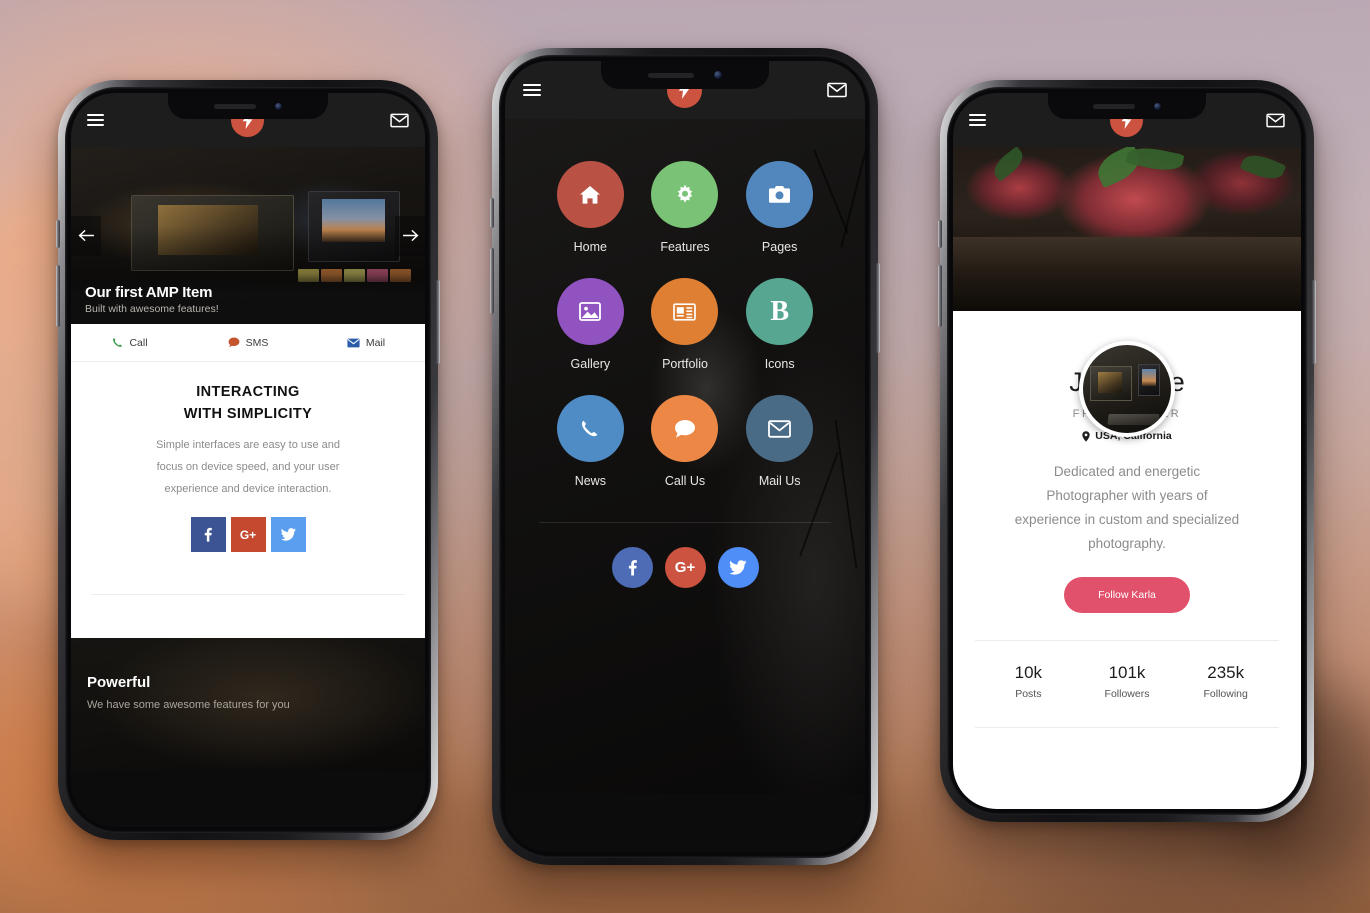  I want to click on stat-followers: 101k Followers, so click(1127, 681).